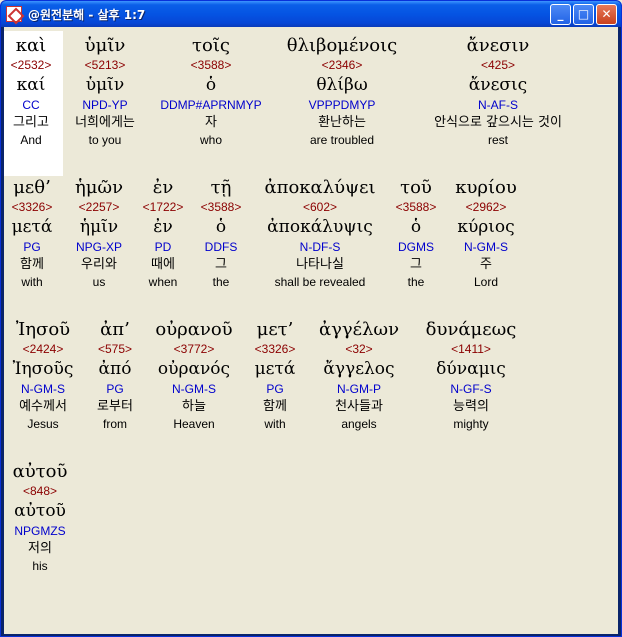 The width and height of the screenshot is (622, 637). I want to click on greek-word: ἐν, so click(163, 187).